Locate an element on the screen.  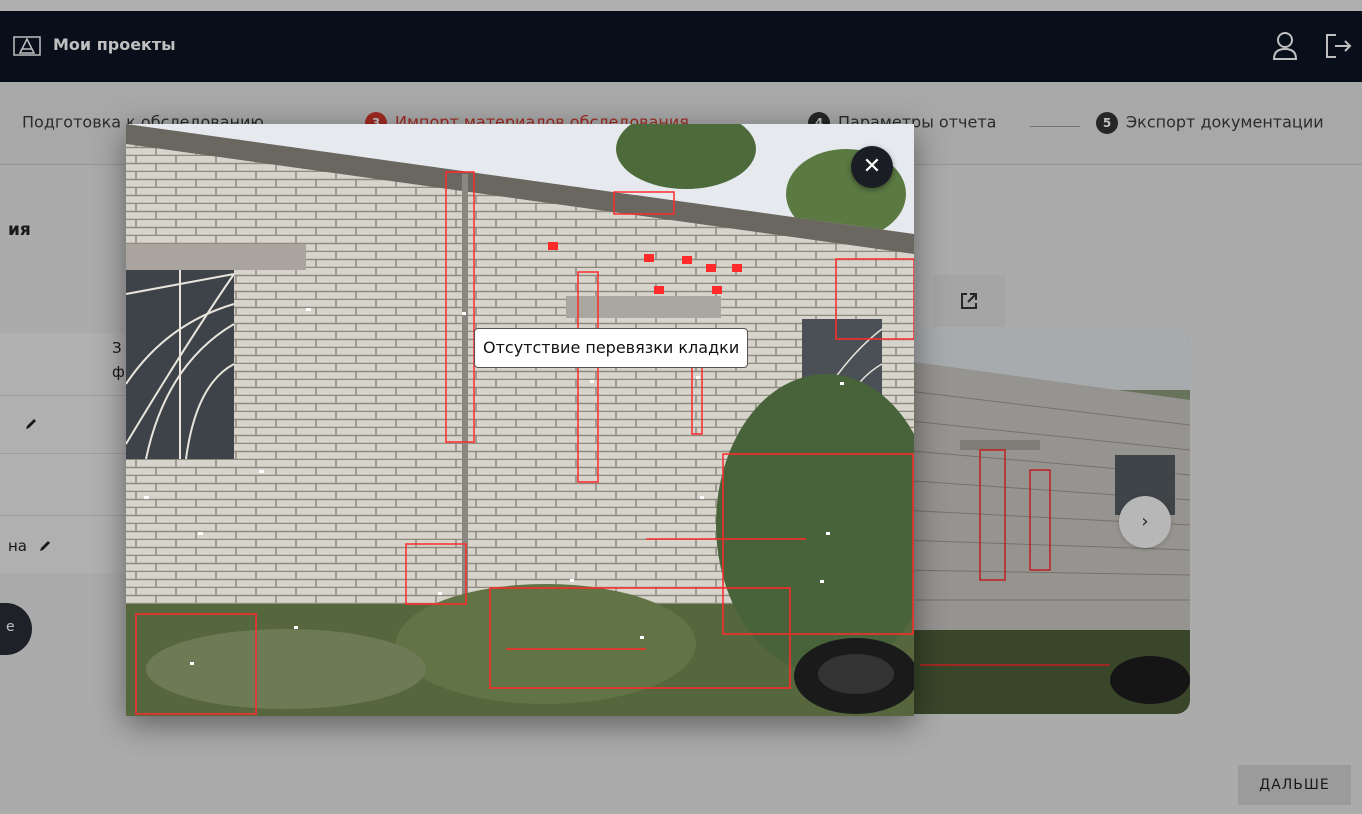
chevron-right-icon: › is located at coordinates (1145, 521).